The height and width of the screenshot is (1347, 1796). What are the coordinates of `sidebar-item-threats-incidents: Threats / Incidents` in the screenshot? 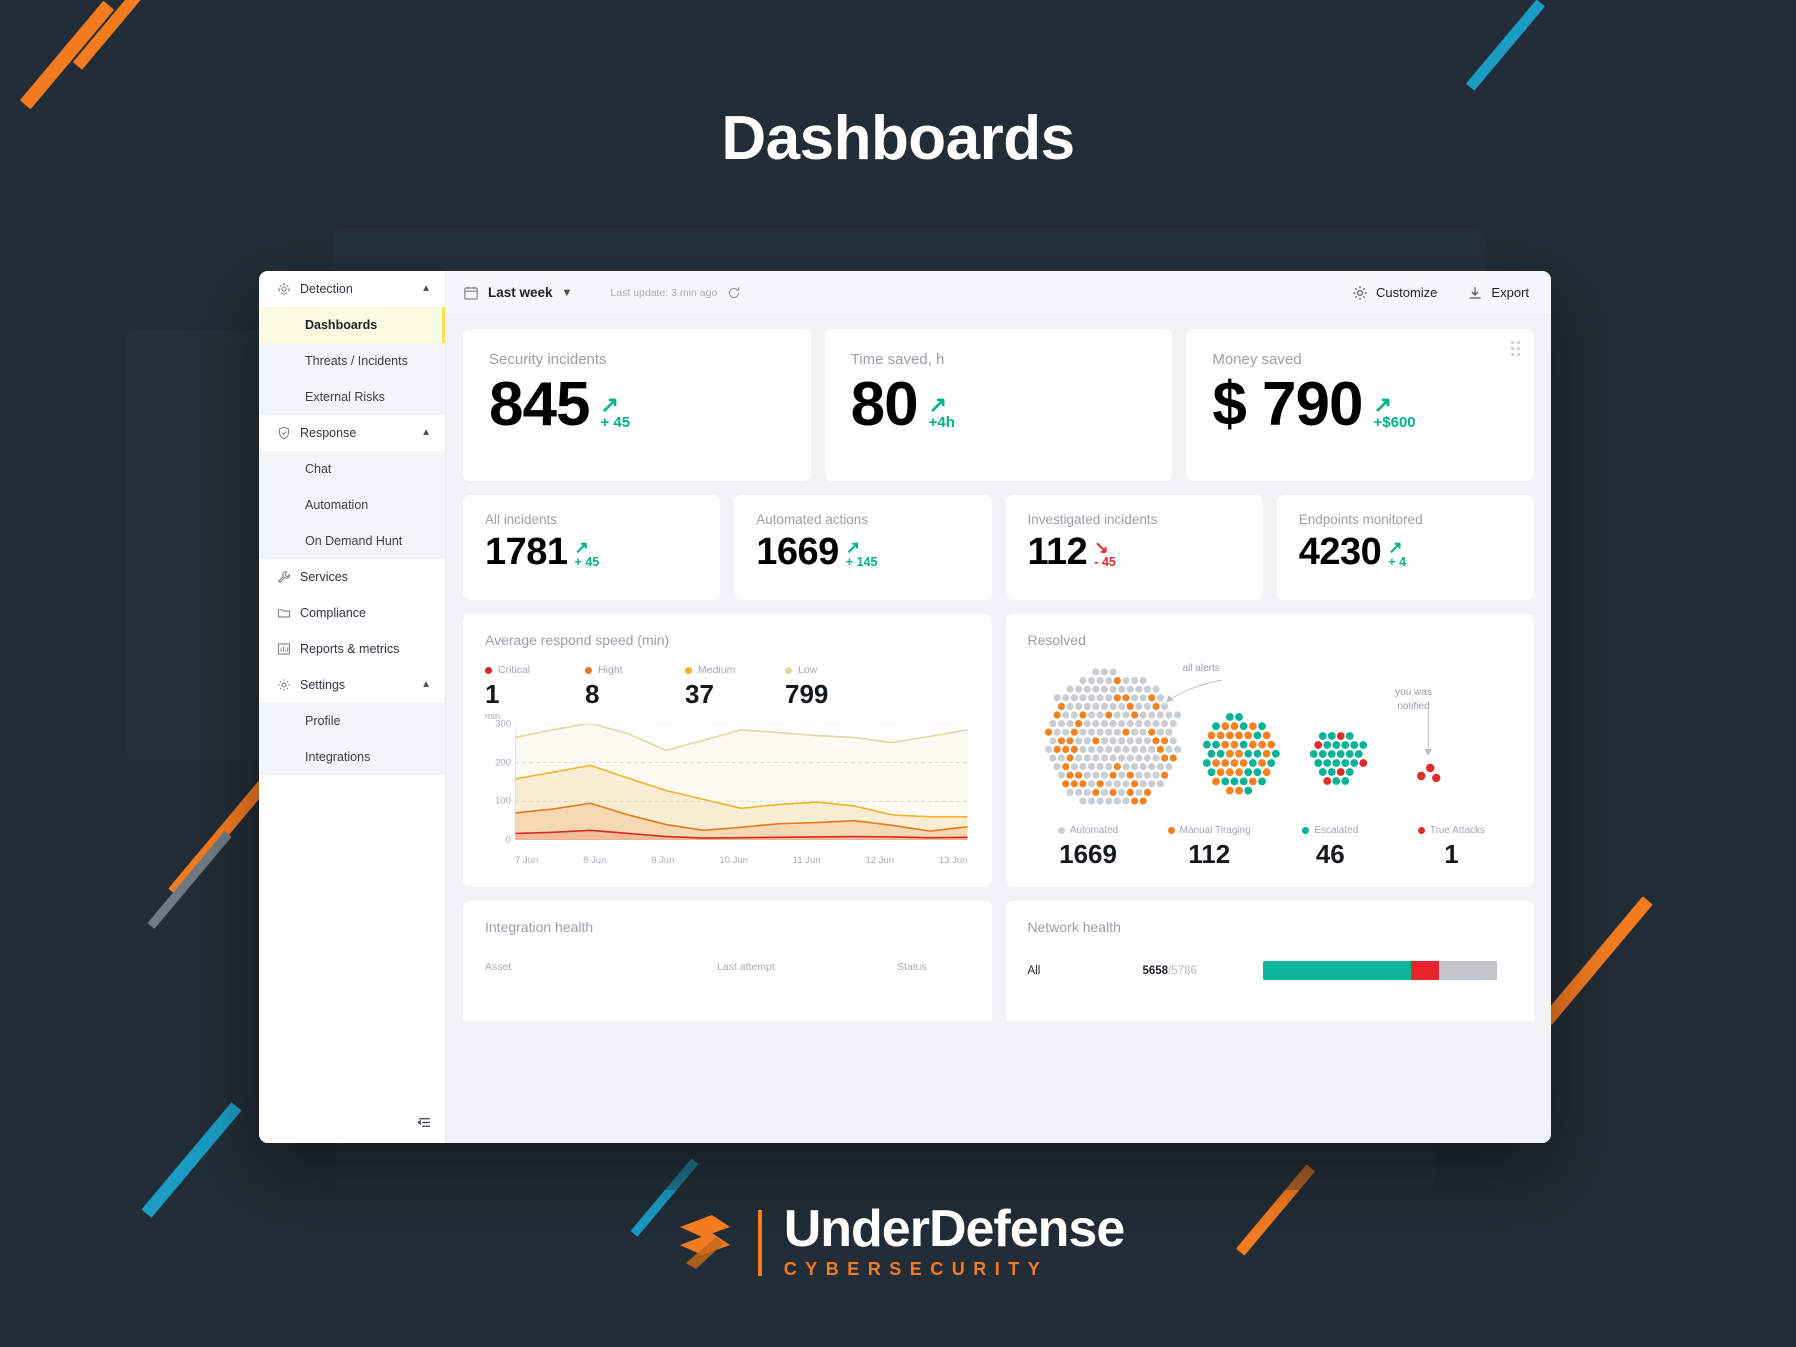 It's located at (352, 361).